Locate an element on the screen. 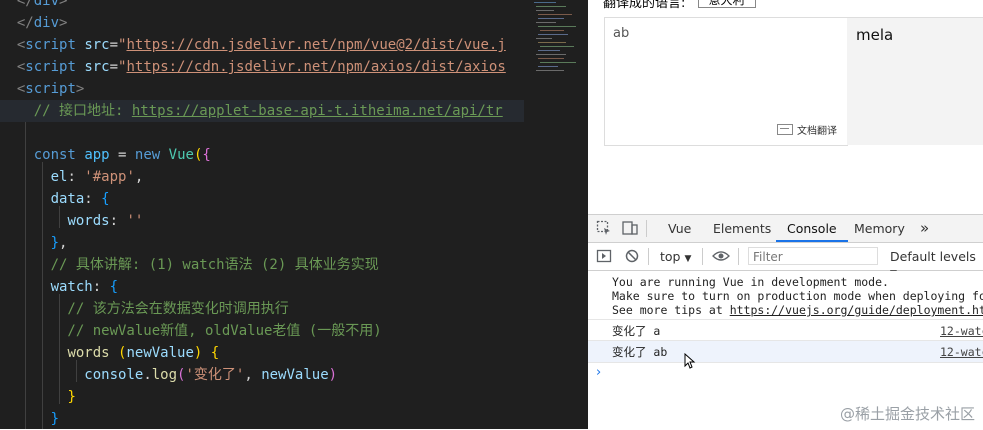 The width and height of the screenshot is (983, 430). device-toolbar-icon is located at coordinates (630, 230).